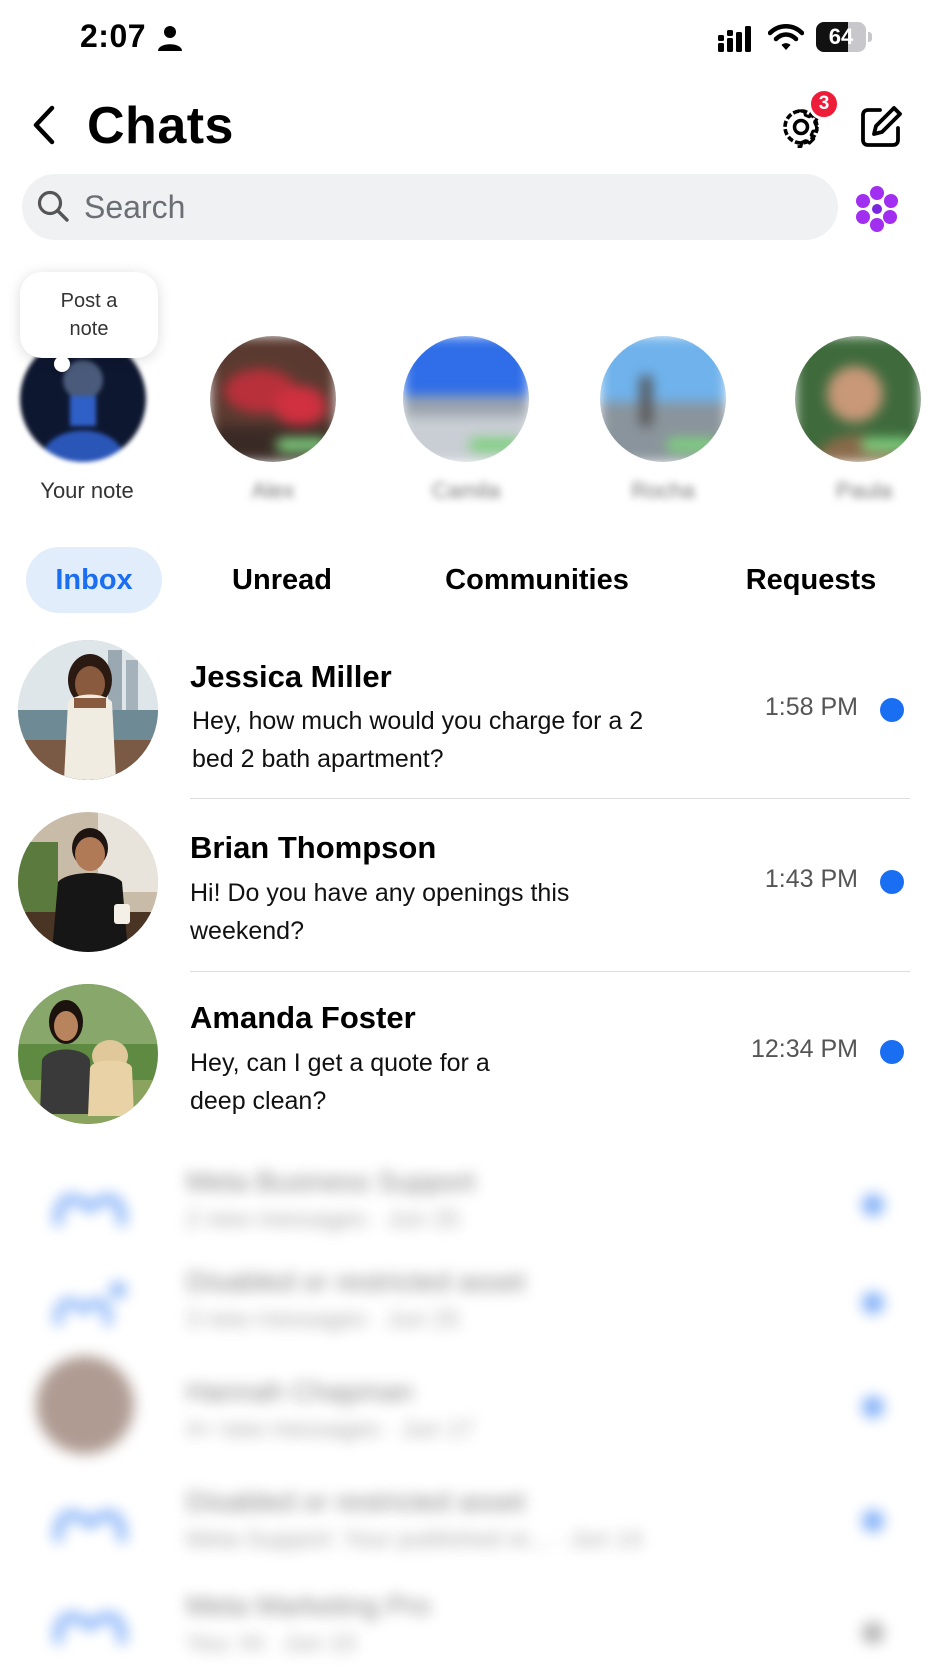 The width and height of the screenshot is (941, 1672). Describe the element at coordinates (94, 580) in the screenshot. I see `tab-inbox: Inbox` at that location.